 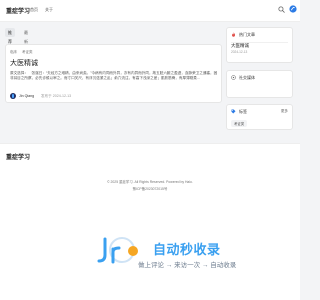 I want to click on social-media-widget: 社交媒体, so click(x=259, y=84).